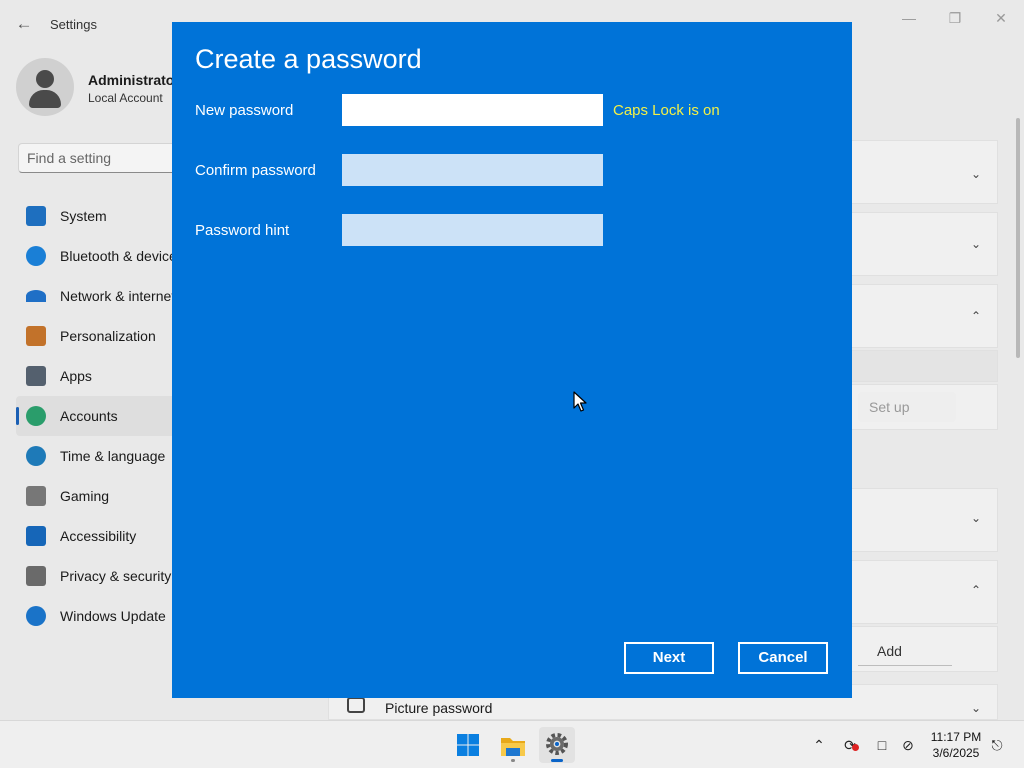 The height and width of the screenshot is (768, 1024). I want to click on file-explorer-button, so click(513, 745).